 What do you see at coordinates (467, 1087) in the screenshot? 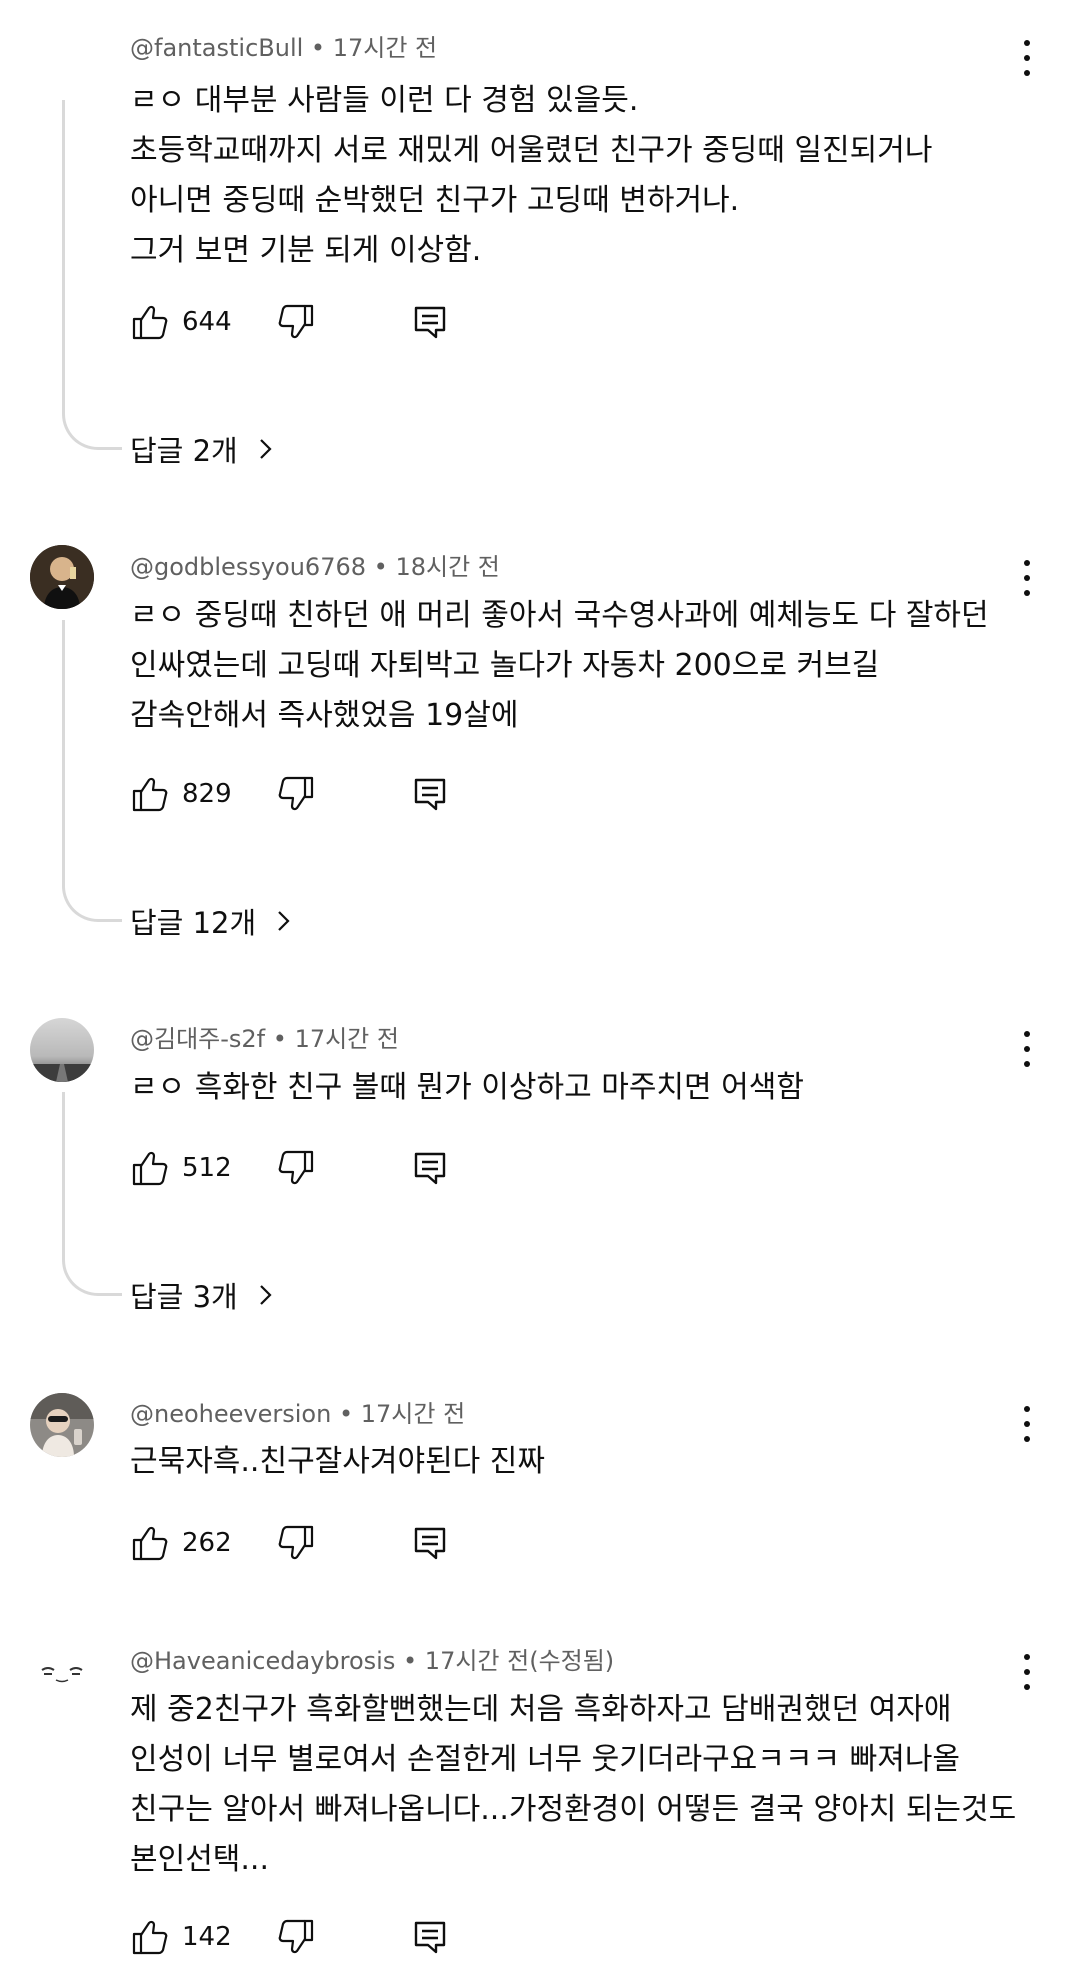
I see `comment-text: ㄹㅇ 흑화한 친구 볼때 뭔가 이상하고 마주치면 어색함` at bounding box center [467, 1087].